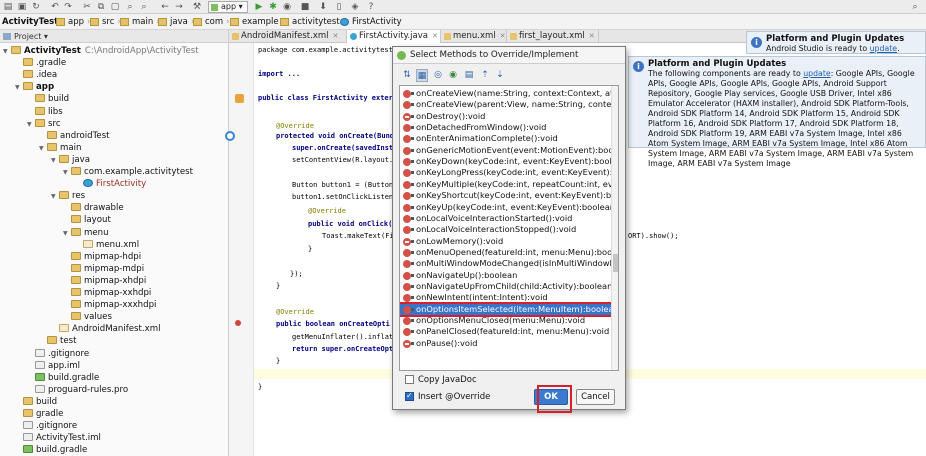 The height and width of the screenshot is (456, 926). Describe the element at coordinates (506, 116) in the screenshot. I see `method-list-item: onDestroy():void` at that location.